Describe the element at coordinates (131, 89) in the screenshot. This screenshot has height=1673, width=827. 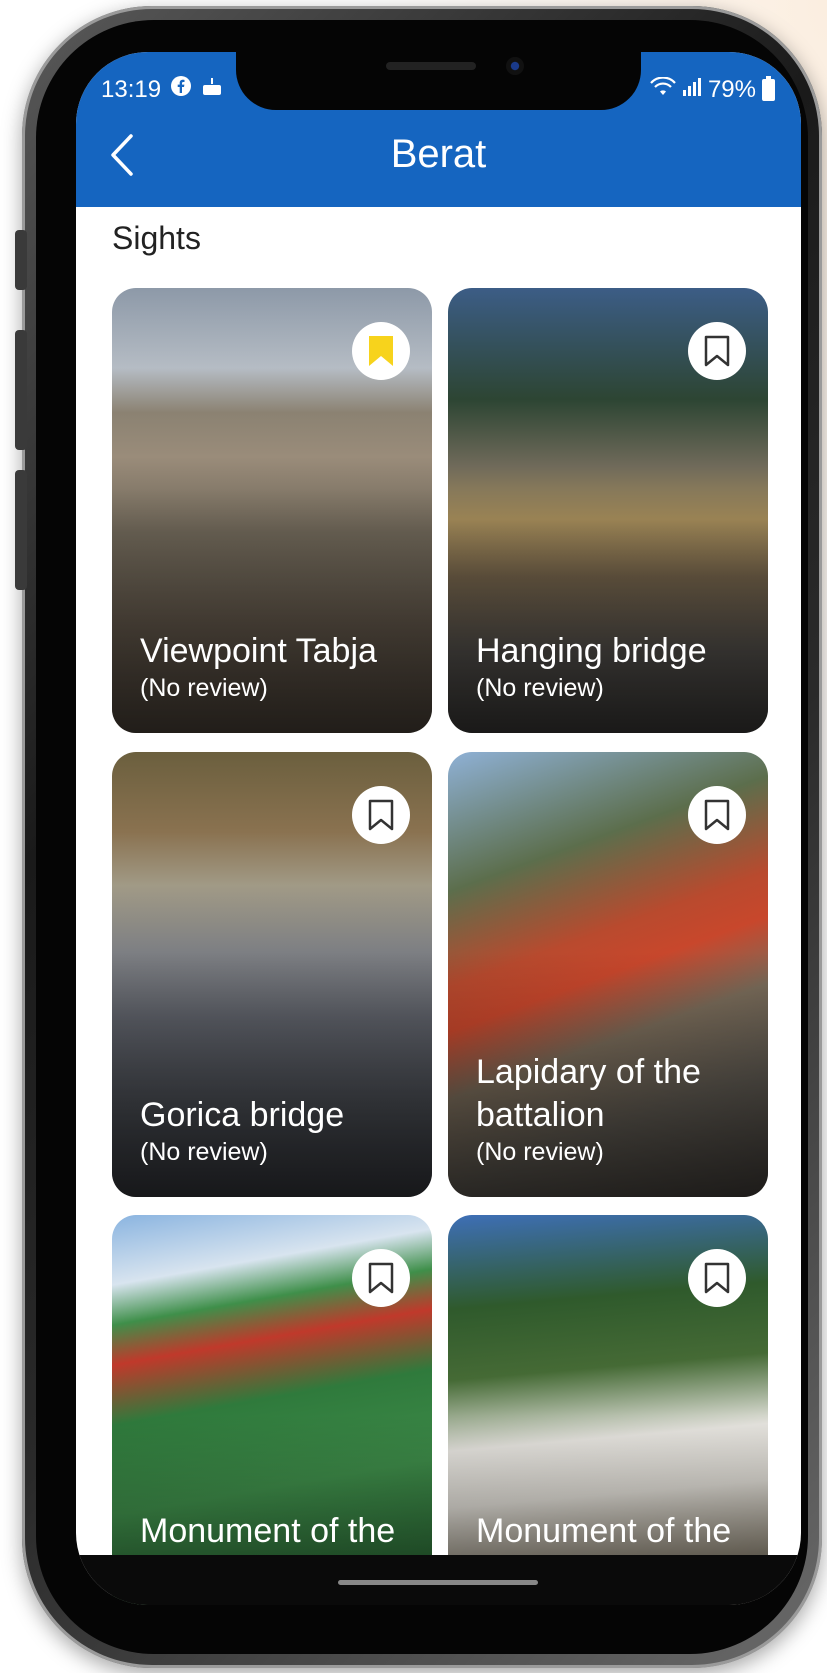
I see `status-time: 13:19` at that location.